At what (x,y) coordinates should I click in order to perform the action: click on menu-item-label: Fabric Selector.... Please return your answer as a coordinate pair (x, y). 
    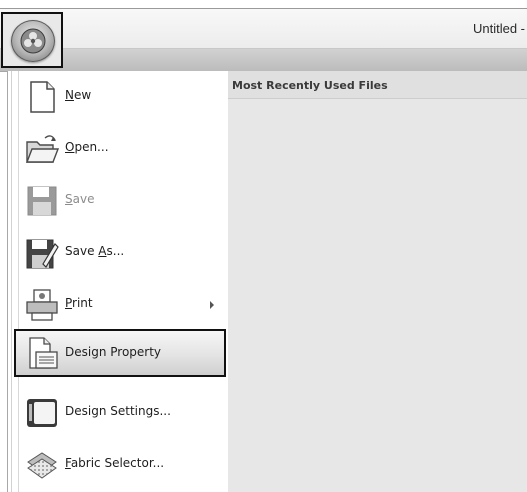
    Looking at the image, I should click on (115, 463).